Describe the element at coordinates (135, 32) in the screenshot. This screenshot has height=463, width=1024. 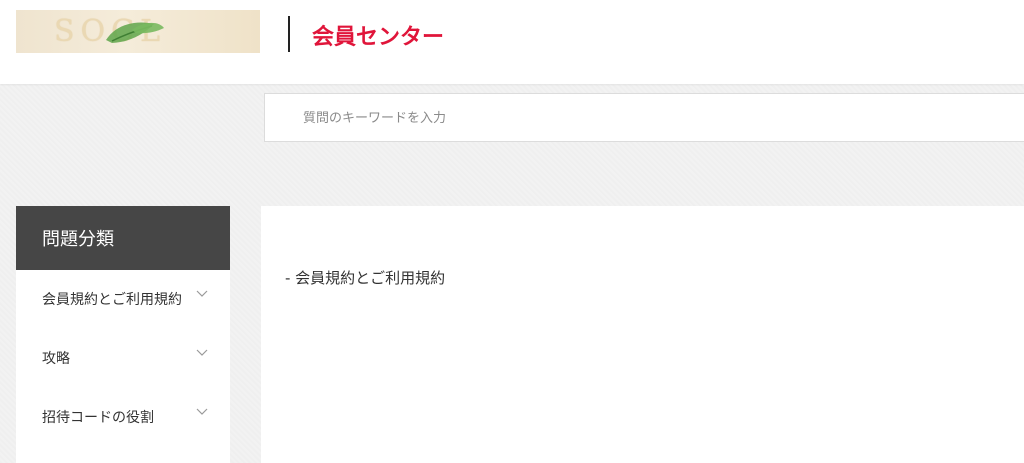
I see `leaf-icon` at that location.